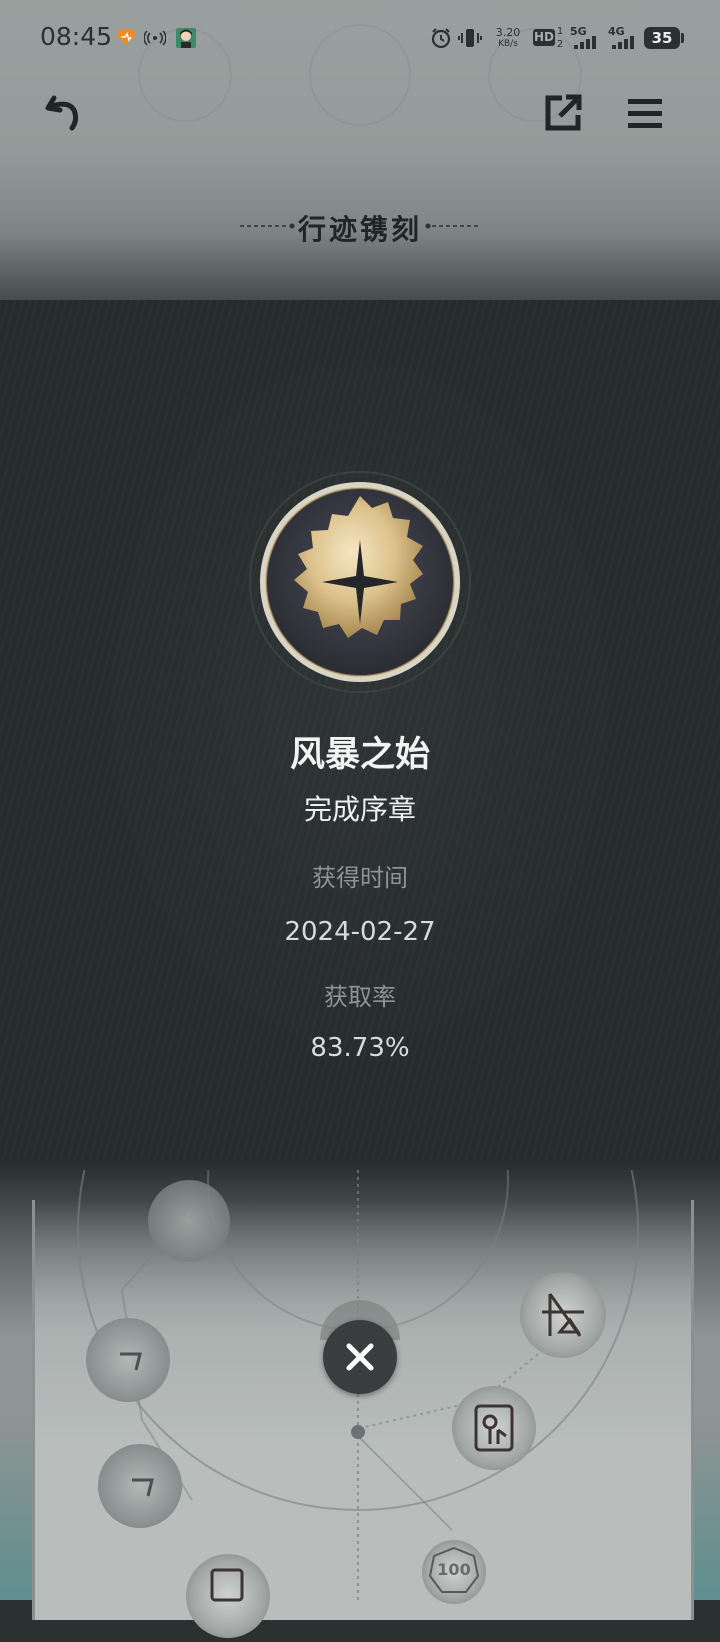 Image resolution: width=720 pixels, height=1642 pixels. I want to click on edge-decoration-left, so click(16, 1510).